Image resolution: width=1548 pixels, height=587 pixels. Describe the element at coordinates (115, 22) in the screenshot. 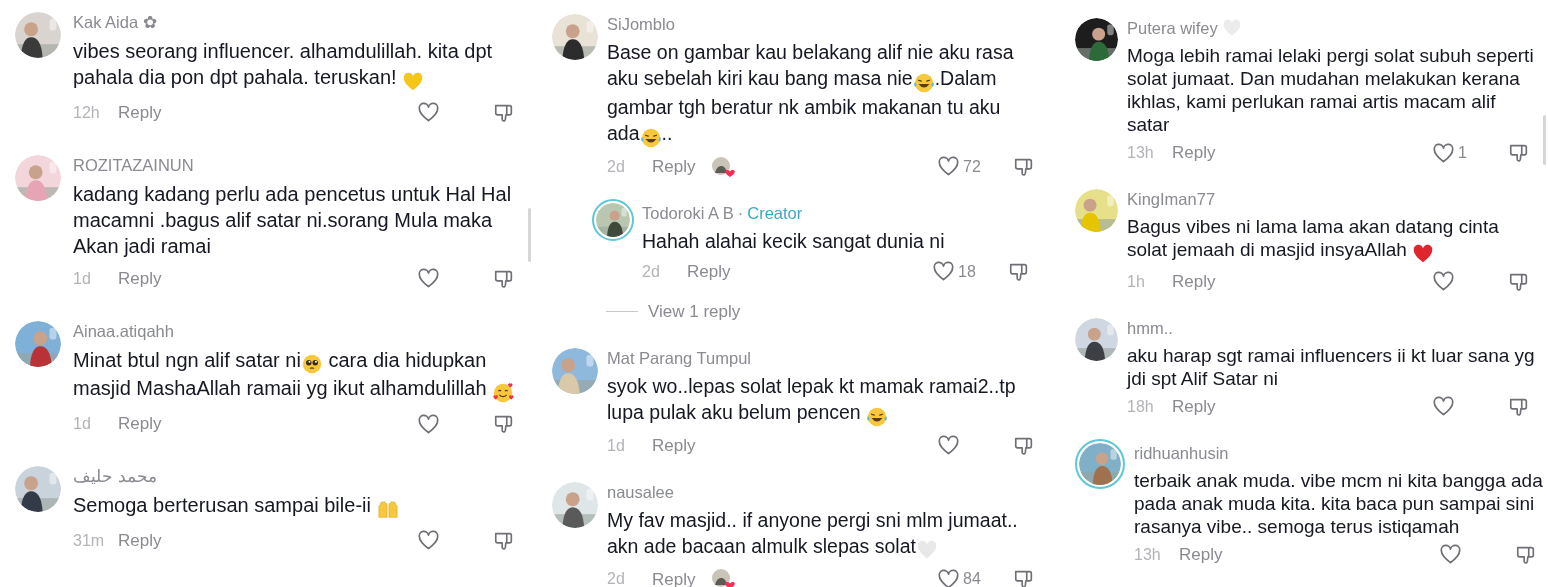

I see `username: Kak Aida ✿` at that location.